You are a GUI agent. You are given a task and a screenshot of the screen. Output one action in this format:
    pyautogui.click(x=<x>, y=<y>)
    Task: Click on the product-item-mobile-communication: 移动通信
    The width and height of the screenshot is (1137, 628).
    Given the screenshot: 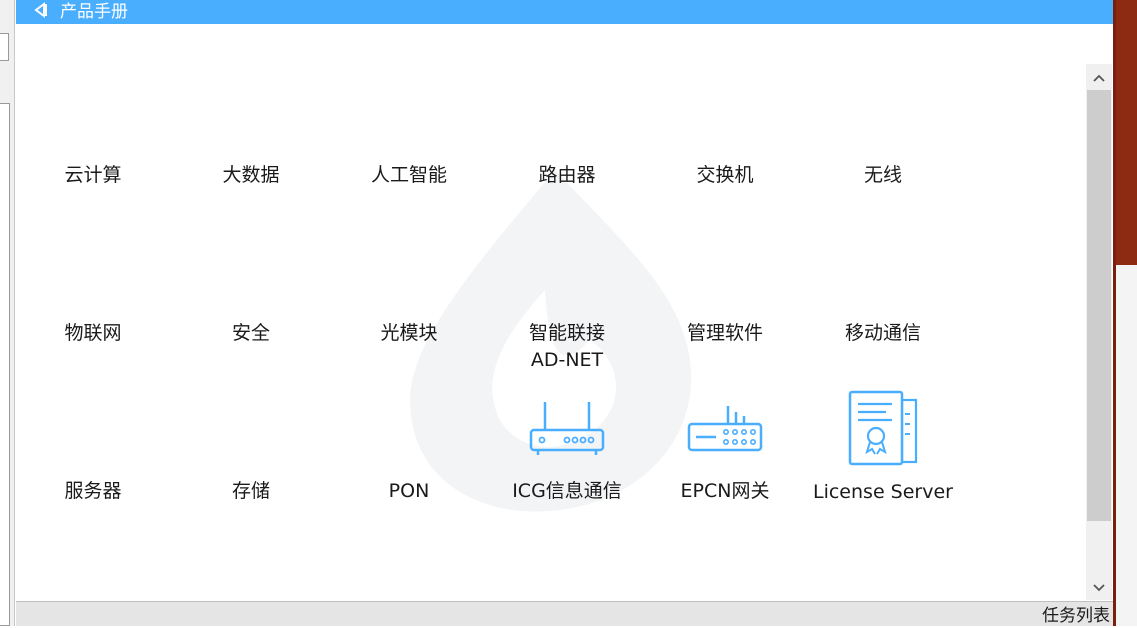 What is the action you would take?
    pyautogui.click(x=883, y=333)
    